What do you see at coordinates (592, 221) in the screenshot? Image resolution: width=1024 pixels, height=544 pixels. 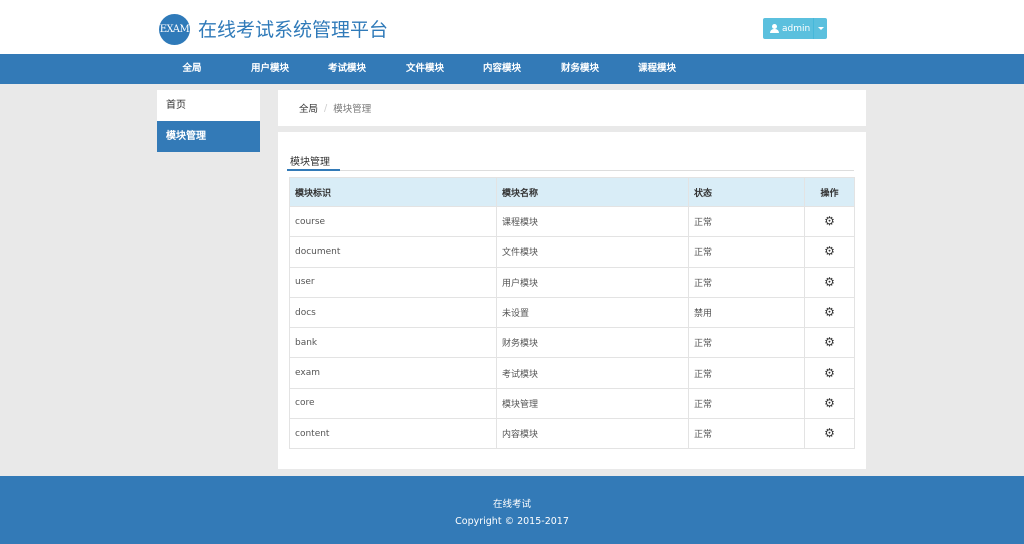 I see `cell-module-name: 课程模块` at bounding box center [592, 221].